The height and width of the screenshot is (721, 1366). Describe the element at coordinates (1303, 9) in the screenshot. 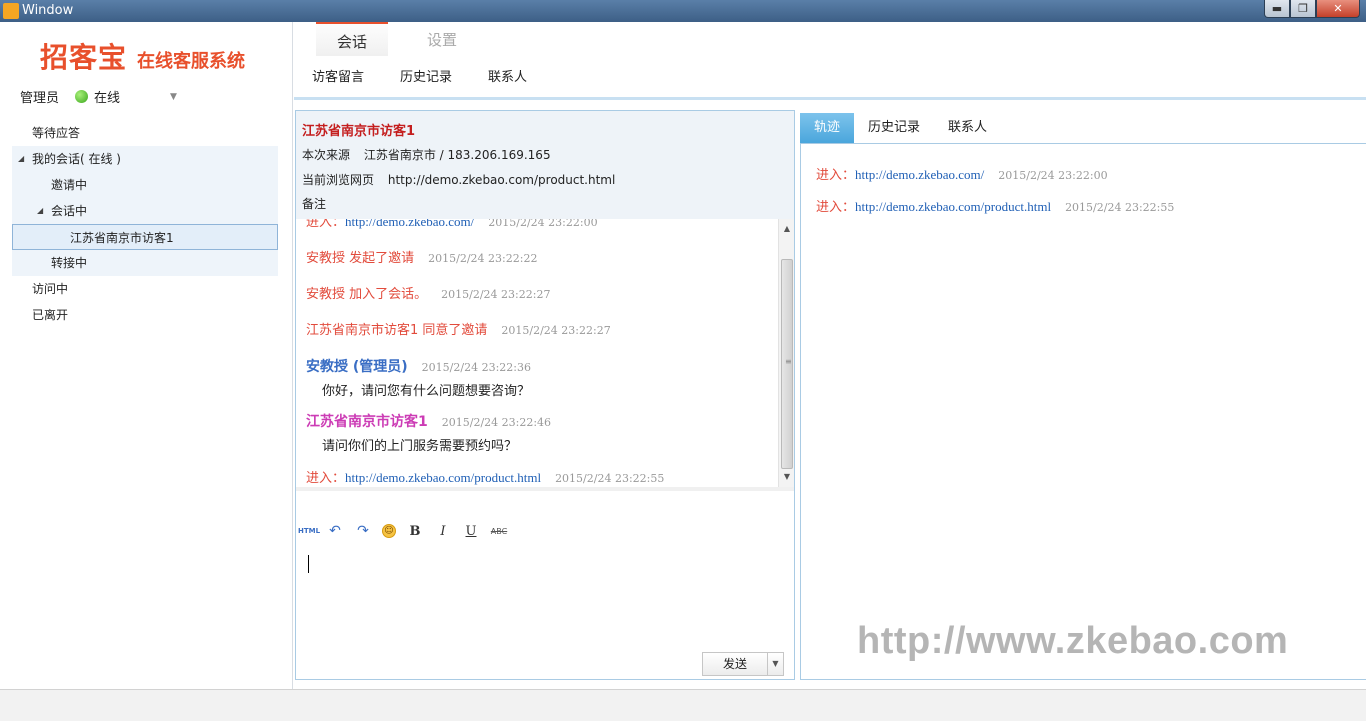

I see `maximize-button: ❐` at that location.